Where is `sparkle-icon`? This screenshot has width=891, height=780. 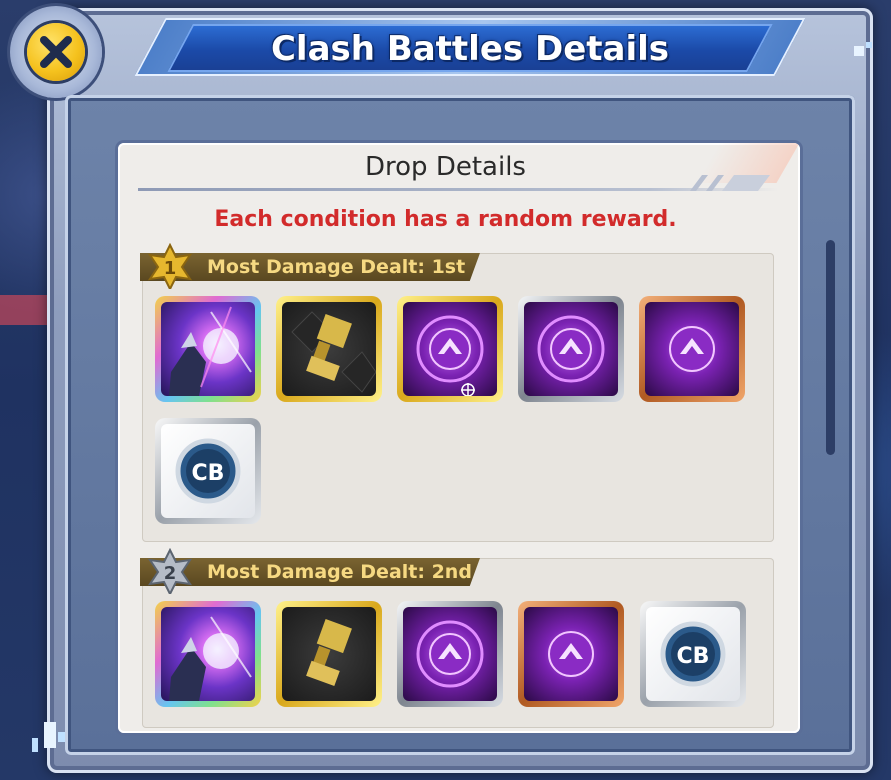
sparkle-icon is located at coordinates (863, 49).